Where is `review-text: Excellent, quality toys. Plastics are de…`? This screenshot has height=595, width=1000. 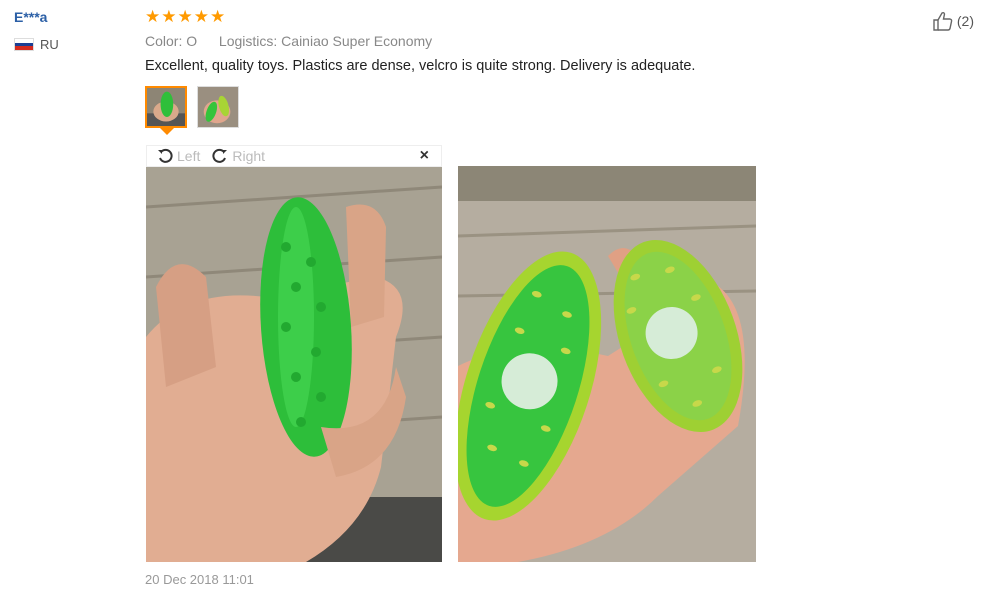 review-text: Excellent, quality toys. Plastics are de… is located at coordinates (420, 66).